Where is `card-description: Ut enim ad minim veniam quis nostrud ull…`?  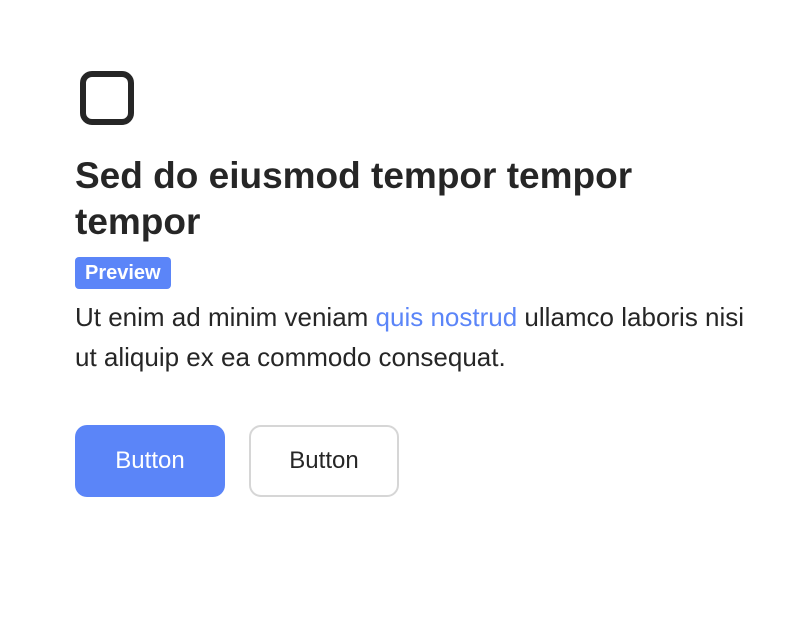 card-description: Ut enim ad minim veniam quis nostrud ull… is located at coordinates (415, 337).